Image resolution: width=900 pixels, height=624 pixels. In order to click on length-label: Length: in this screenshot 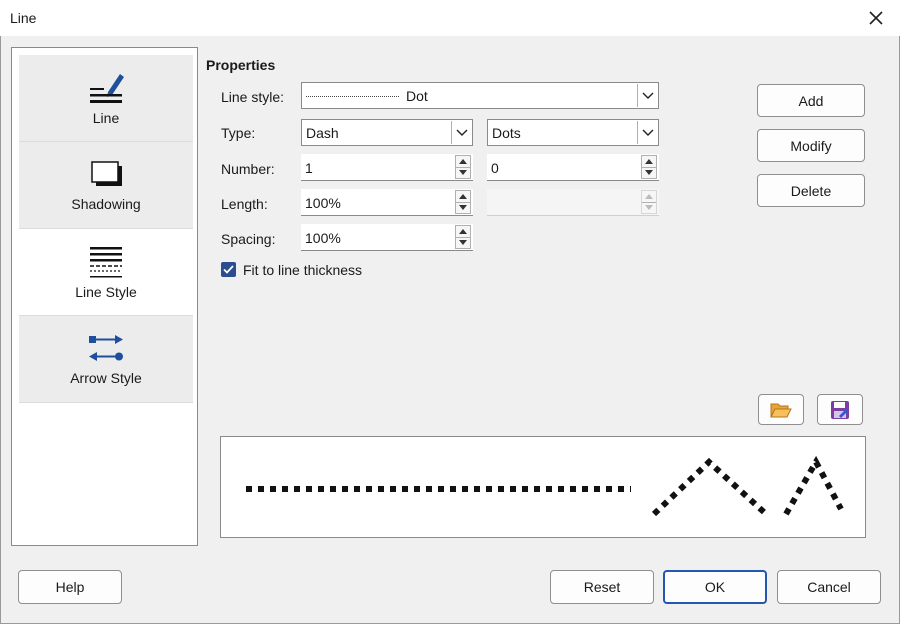, I will do `click(244, 204)`.